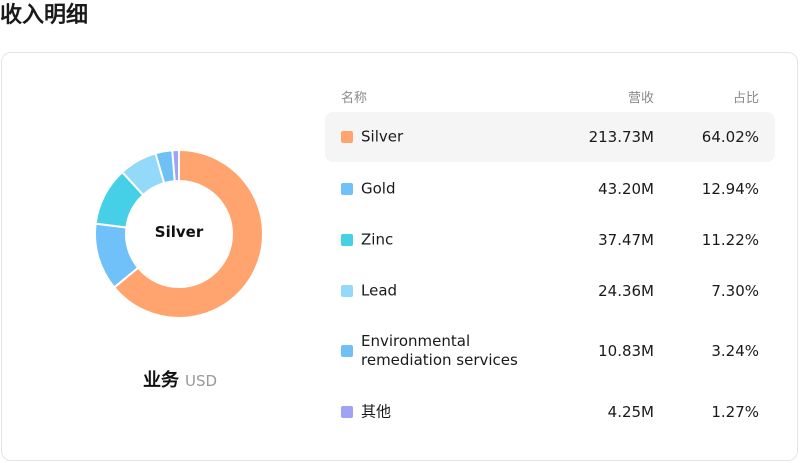 The image size is (800, 463). Describe the element at coordinates (626, 239) in the screenshot. I see `row-revenue: 37.47M` at that location.